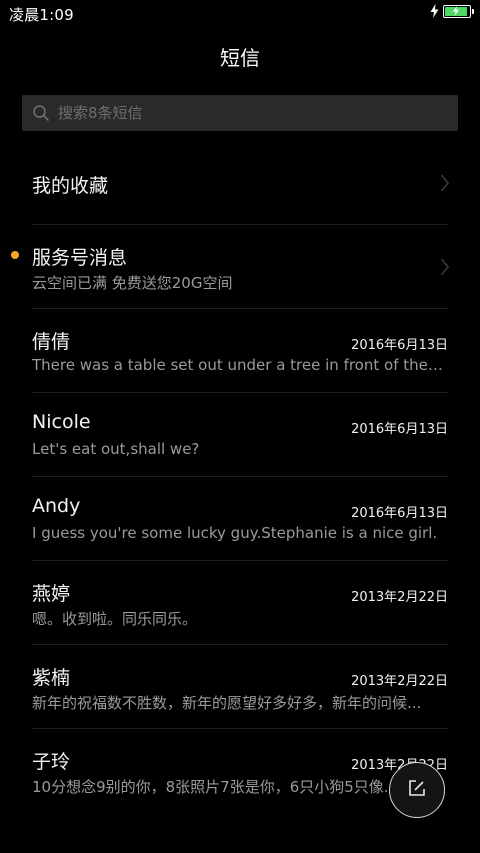  What do you see at coordinates (61, 422) in the screenshot?
I see `contact-name: Nicole` at bounding box center [61, 422].